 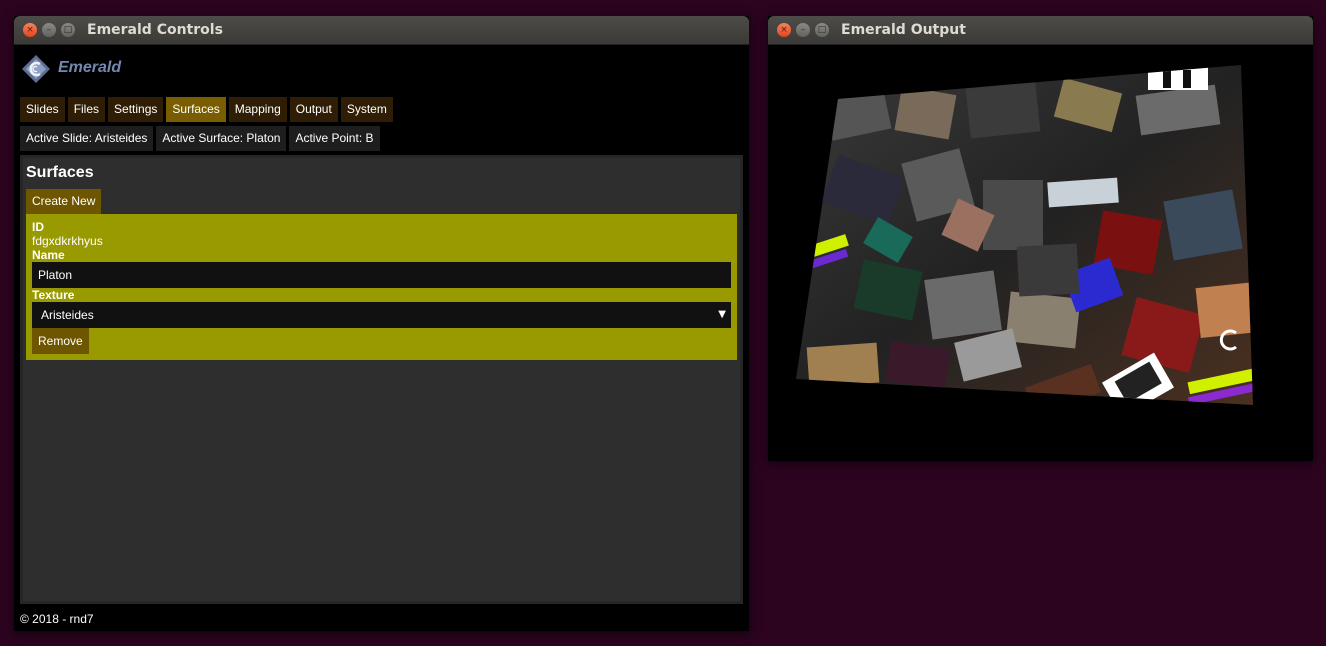 What do you see at coordinates (381, 275) in the screenshot?
I see `name-input` at bounding box center [381, 275].